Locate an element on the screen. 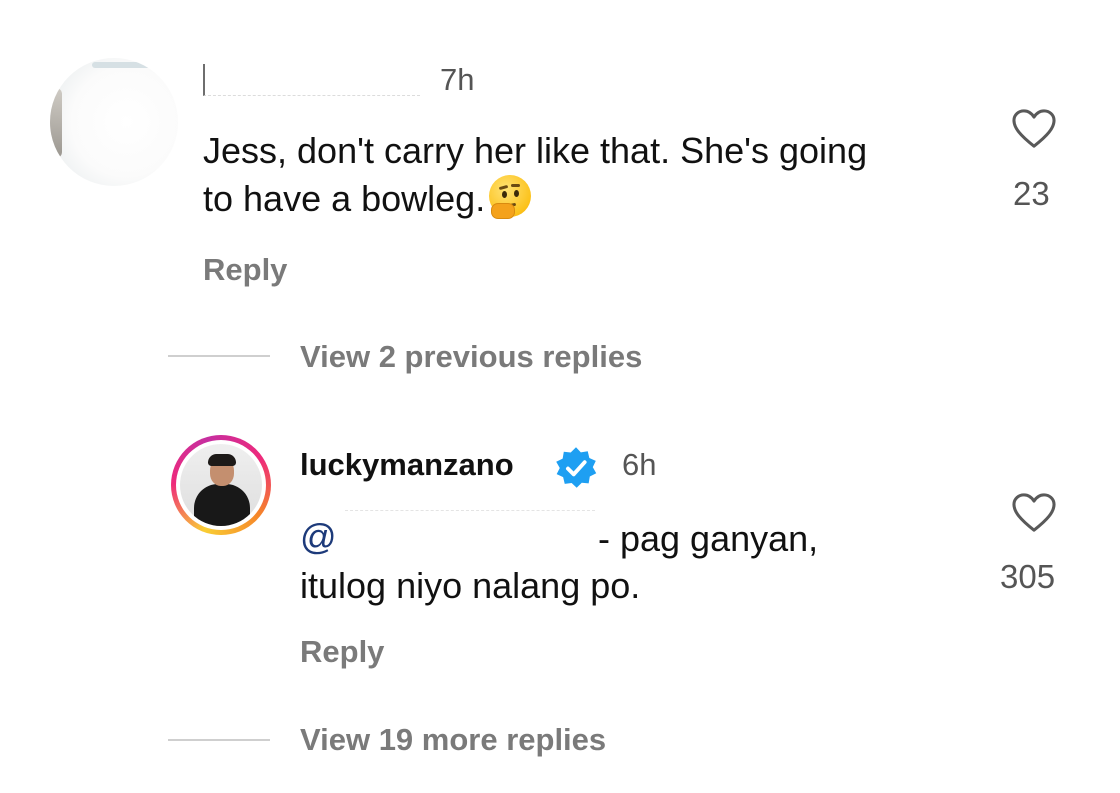 The image size is (1120, 793). commenter-username: luckymanzano is located at coordinates (407, 465).